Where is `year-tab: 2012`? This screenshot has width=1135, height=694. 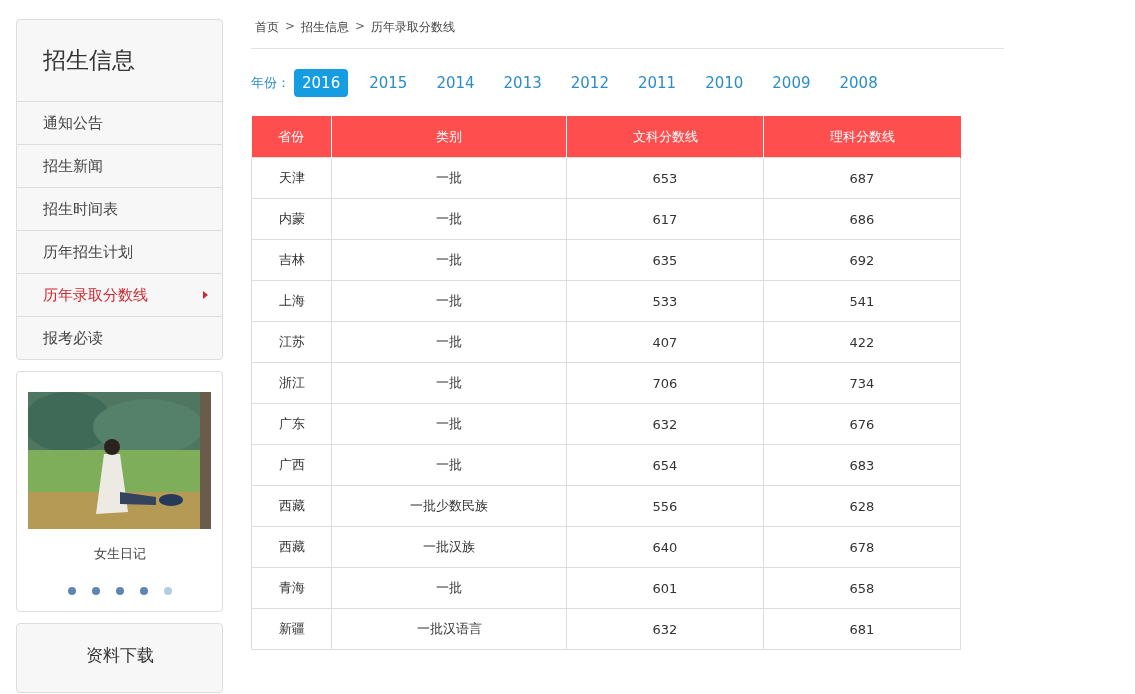
year-tab: 2012 is located at coordinates (589, 83).